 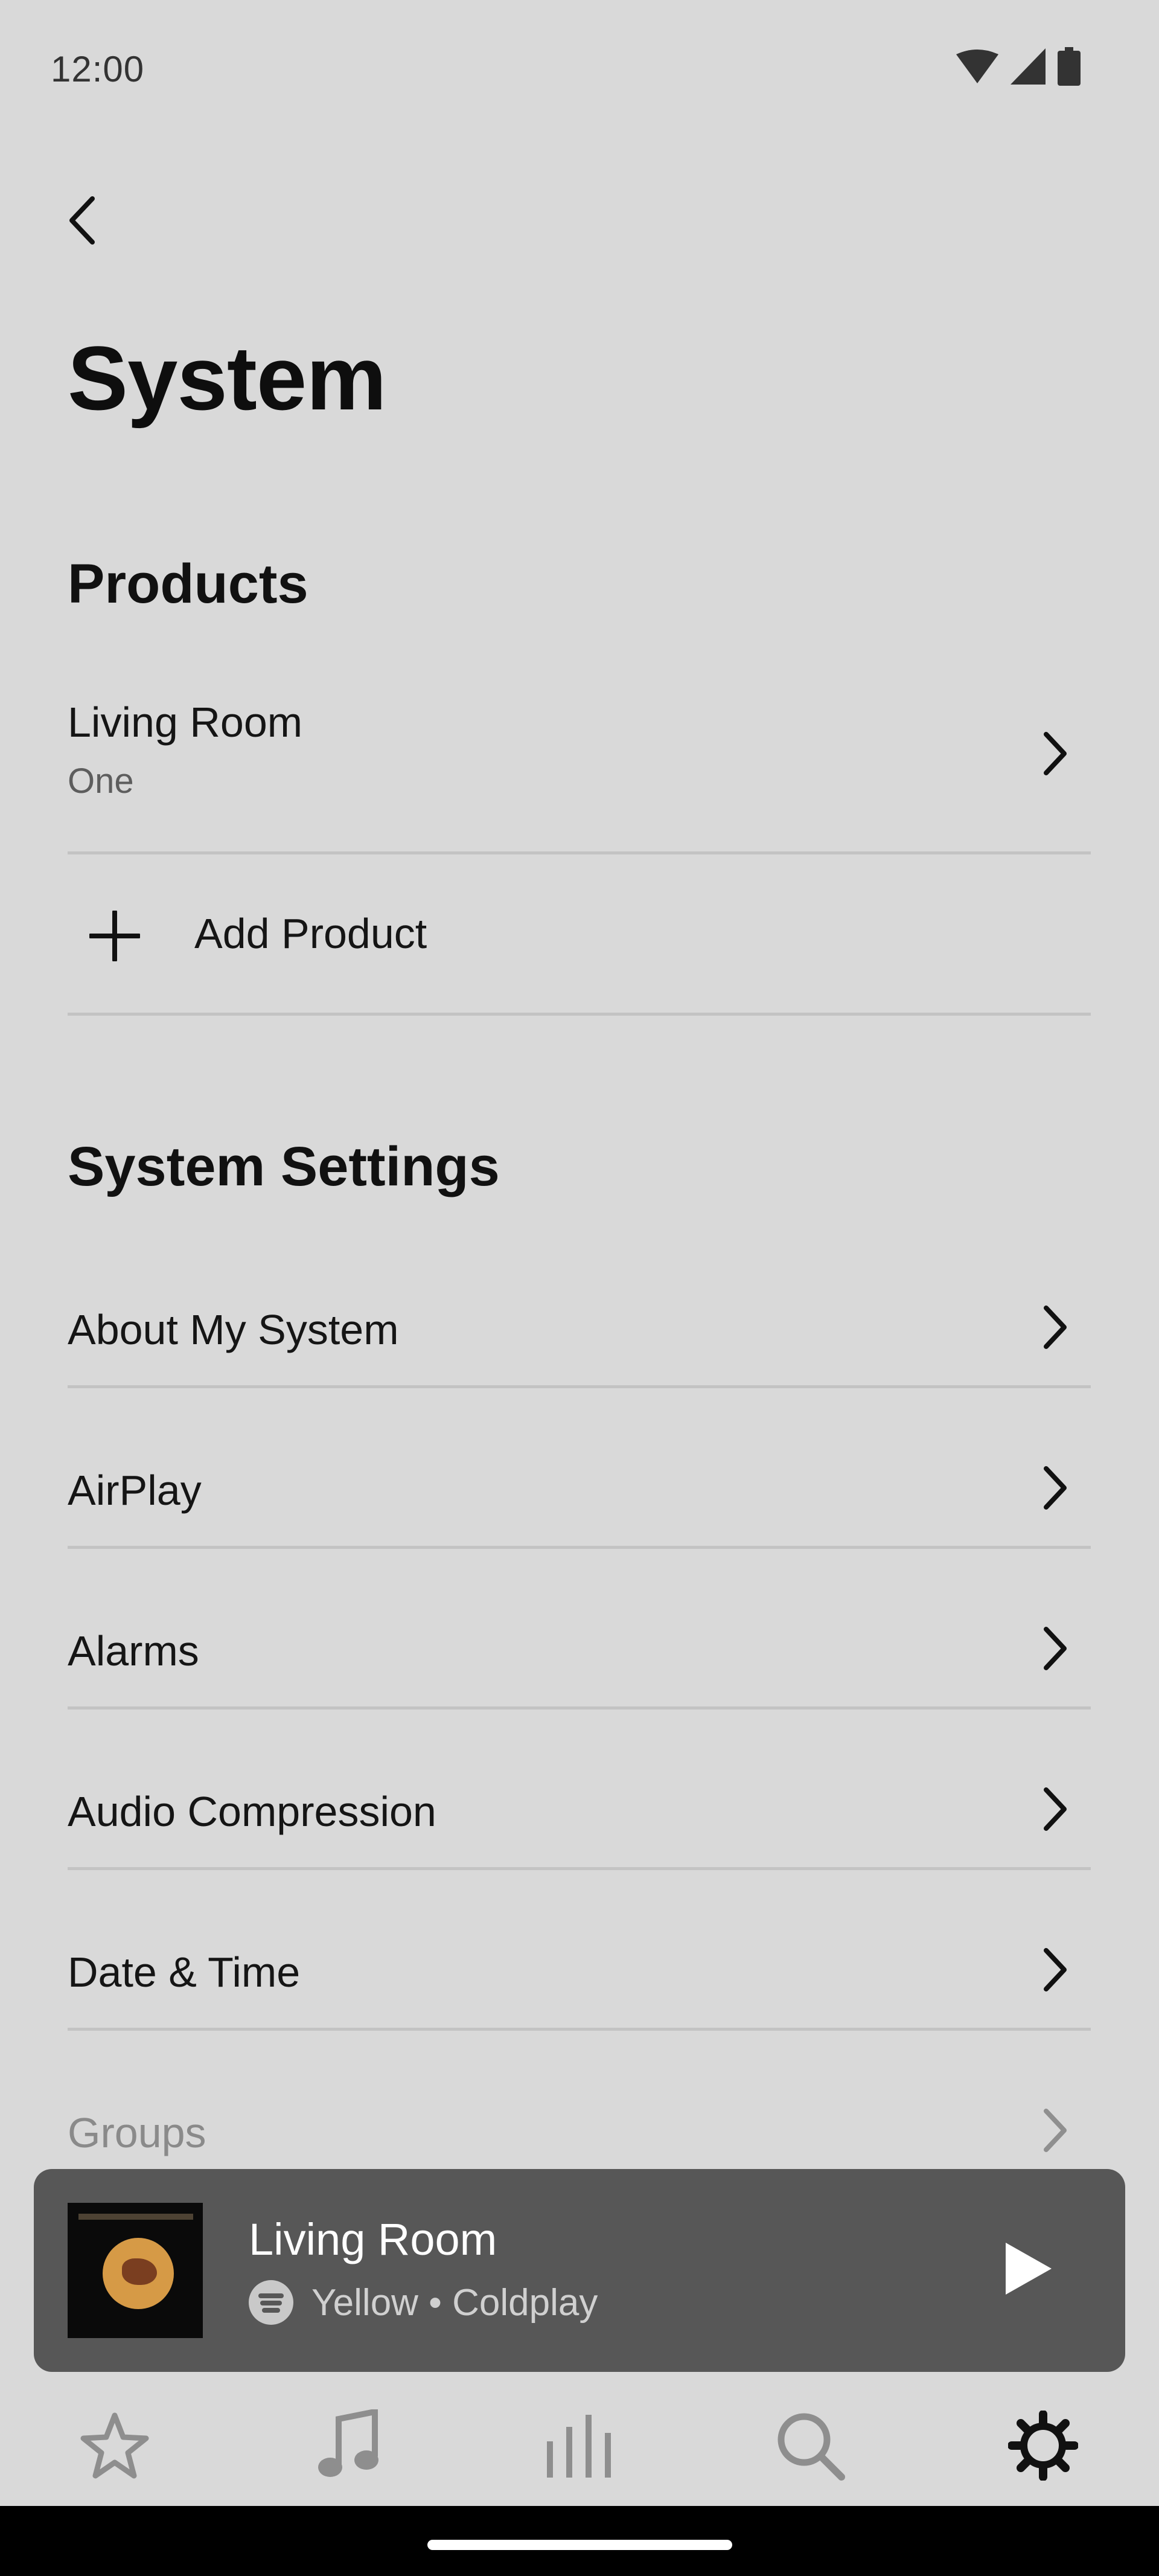 I want to click on tab-settings, so click(x=1043, y=2445).